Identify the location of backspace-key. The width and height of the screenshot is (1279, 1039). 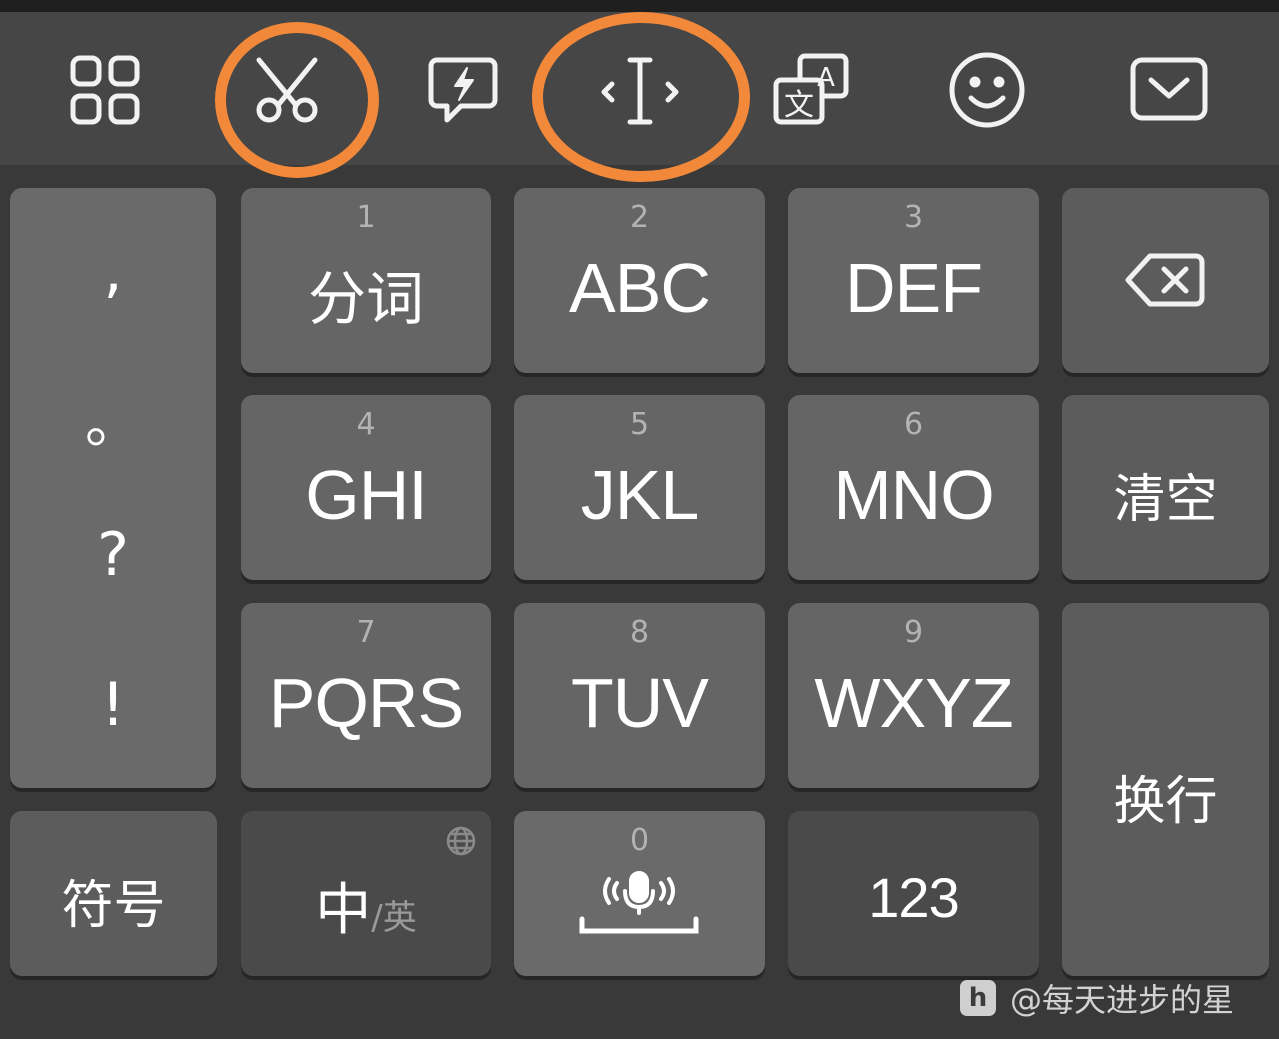
(1165, 280).